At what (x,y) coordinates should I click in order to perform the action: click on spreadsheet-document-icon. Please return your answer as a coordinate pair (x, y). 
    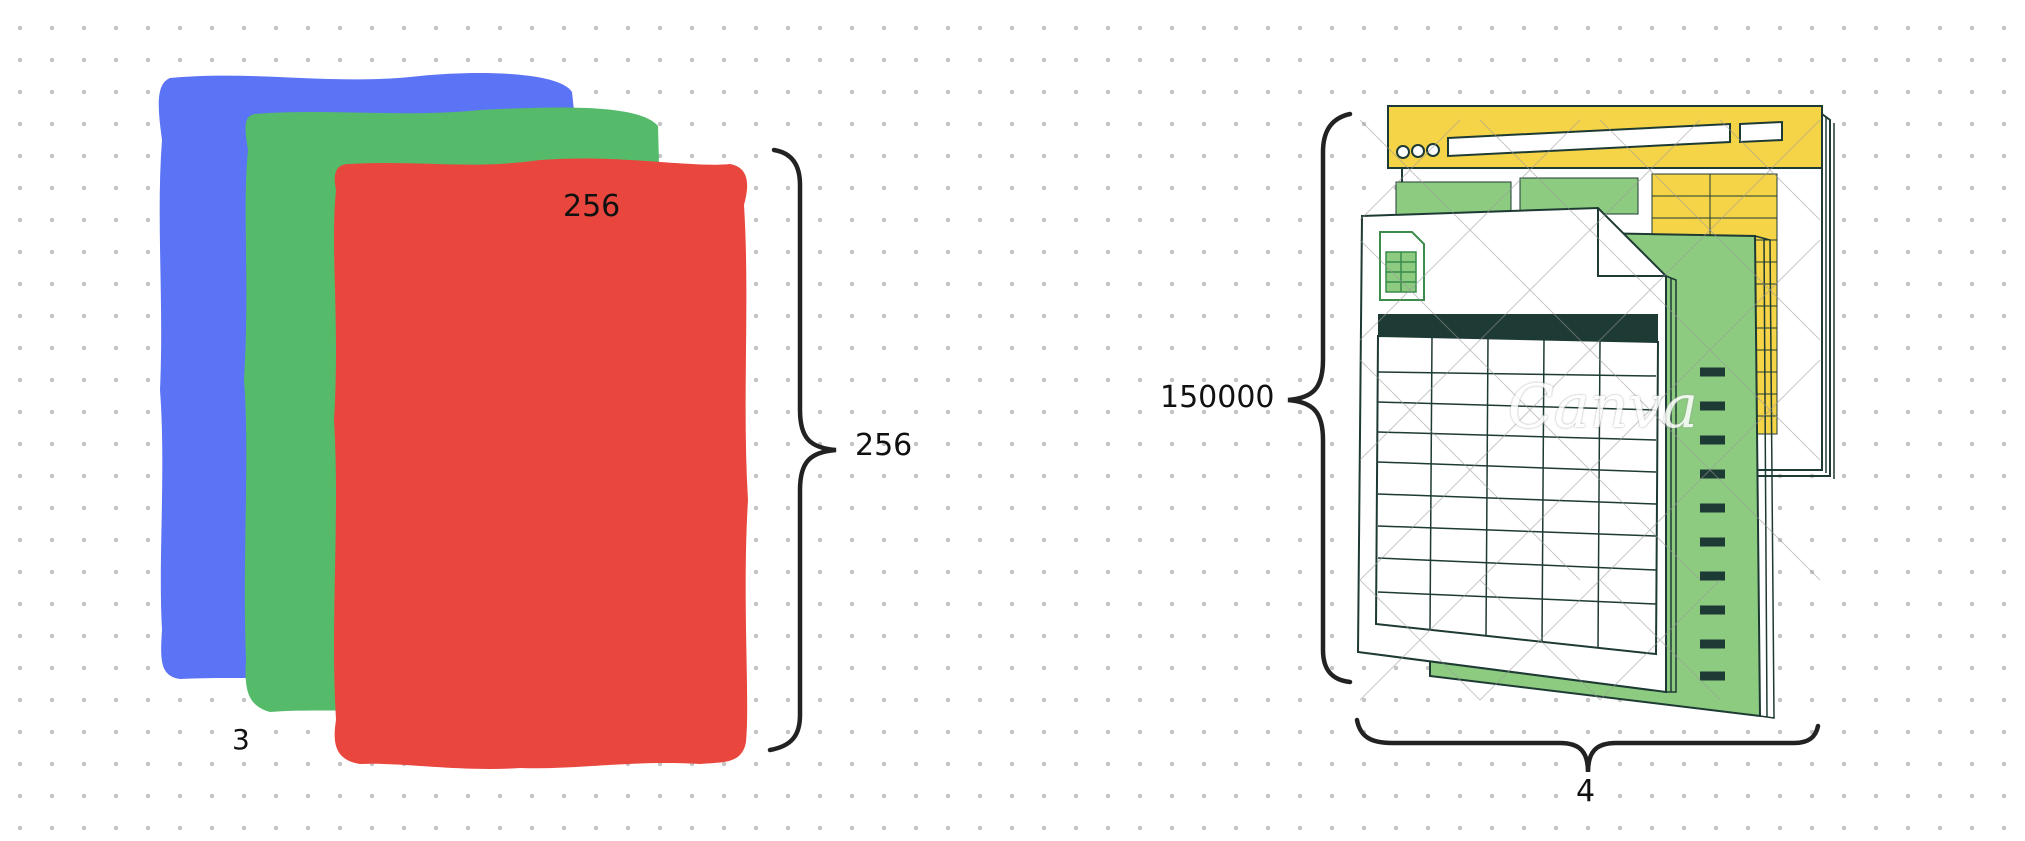
    Looking at the image, I should click on (1516, 450).